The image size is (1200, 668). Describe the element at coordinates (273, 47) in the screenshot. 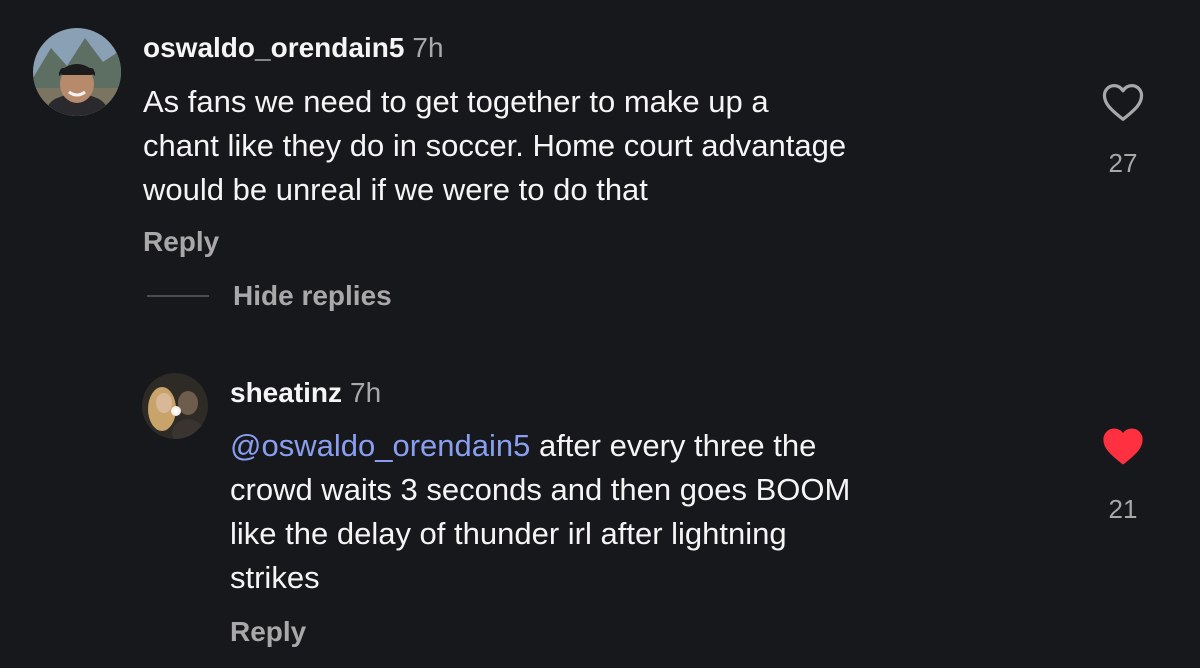

I see `username-text: oswaldo_orendain5` at that location.